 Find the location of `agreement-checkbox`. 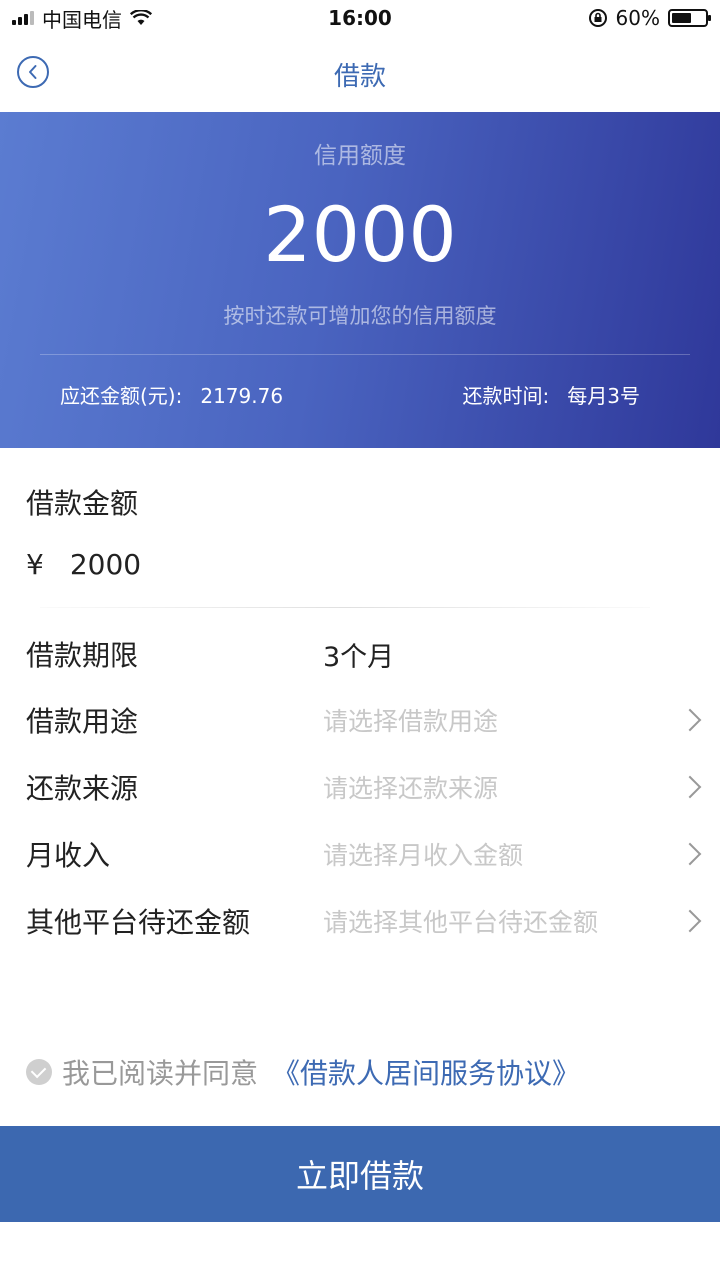

agreement-checkbox is located at coordinates (39, 1072).